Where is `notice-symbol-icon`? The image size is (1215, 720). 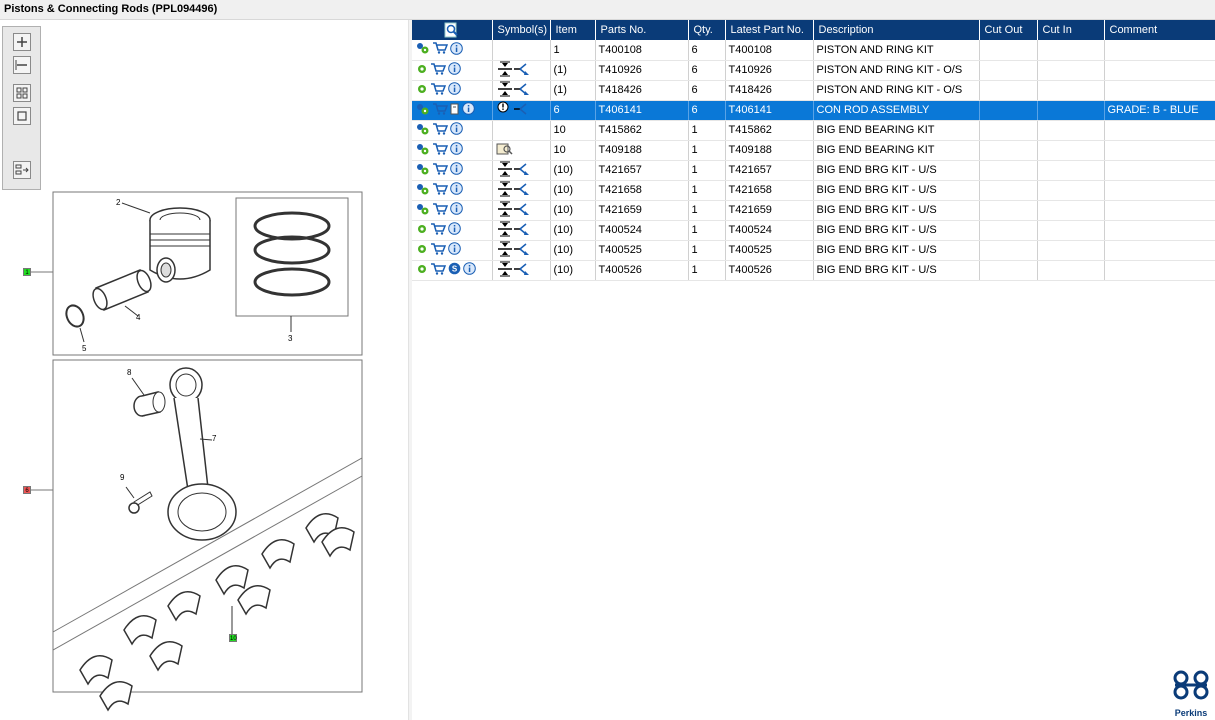
notice-symbol-icon is located at coordinates (513, 110).